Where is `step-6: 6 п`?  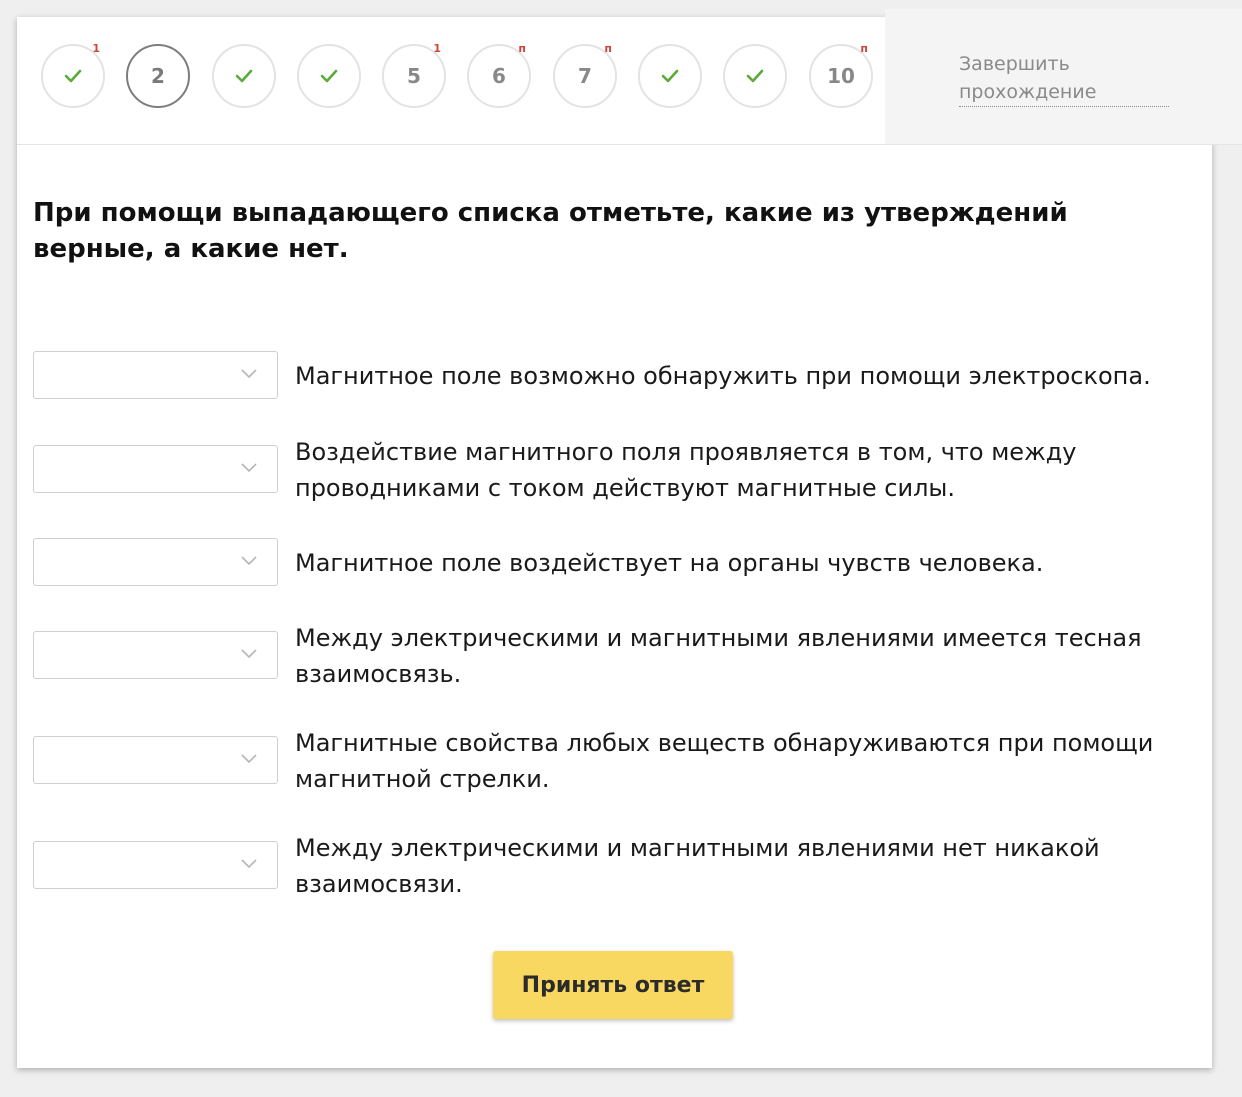 step-6: 6 п is located at coordinates (499, 75).